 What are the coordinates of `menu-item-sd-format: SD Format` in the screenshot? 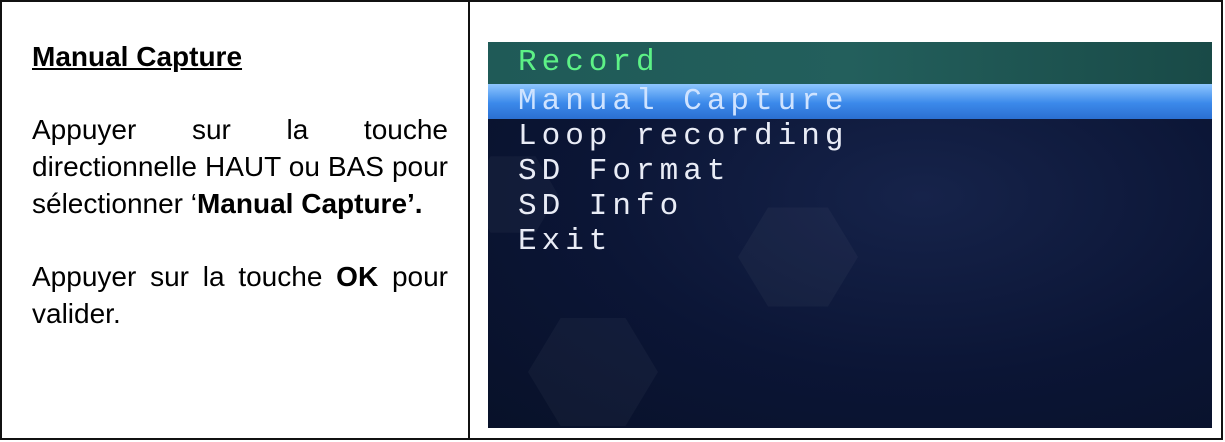 It's located at (850, 171).